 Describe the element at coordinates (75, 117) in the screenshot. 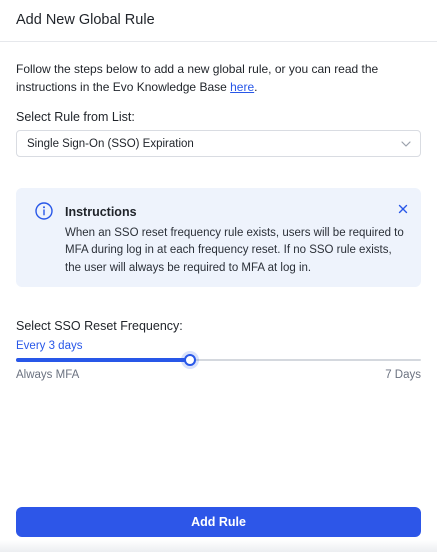

I see `rule-select-label: Select Rule from List:` at that location.